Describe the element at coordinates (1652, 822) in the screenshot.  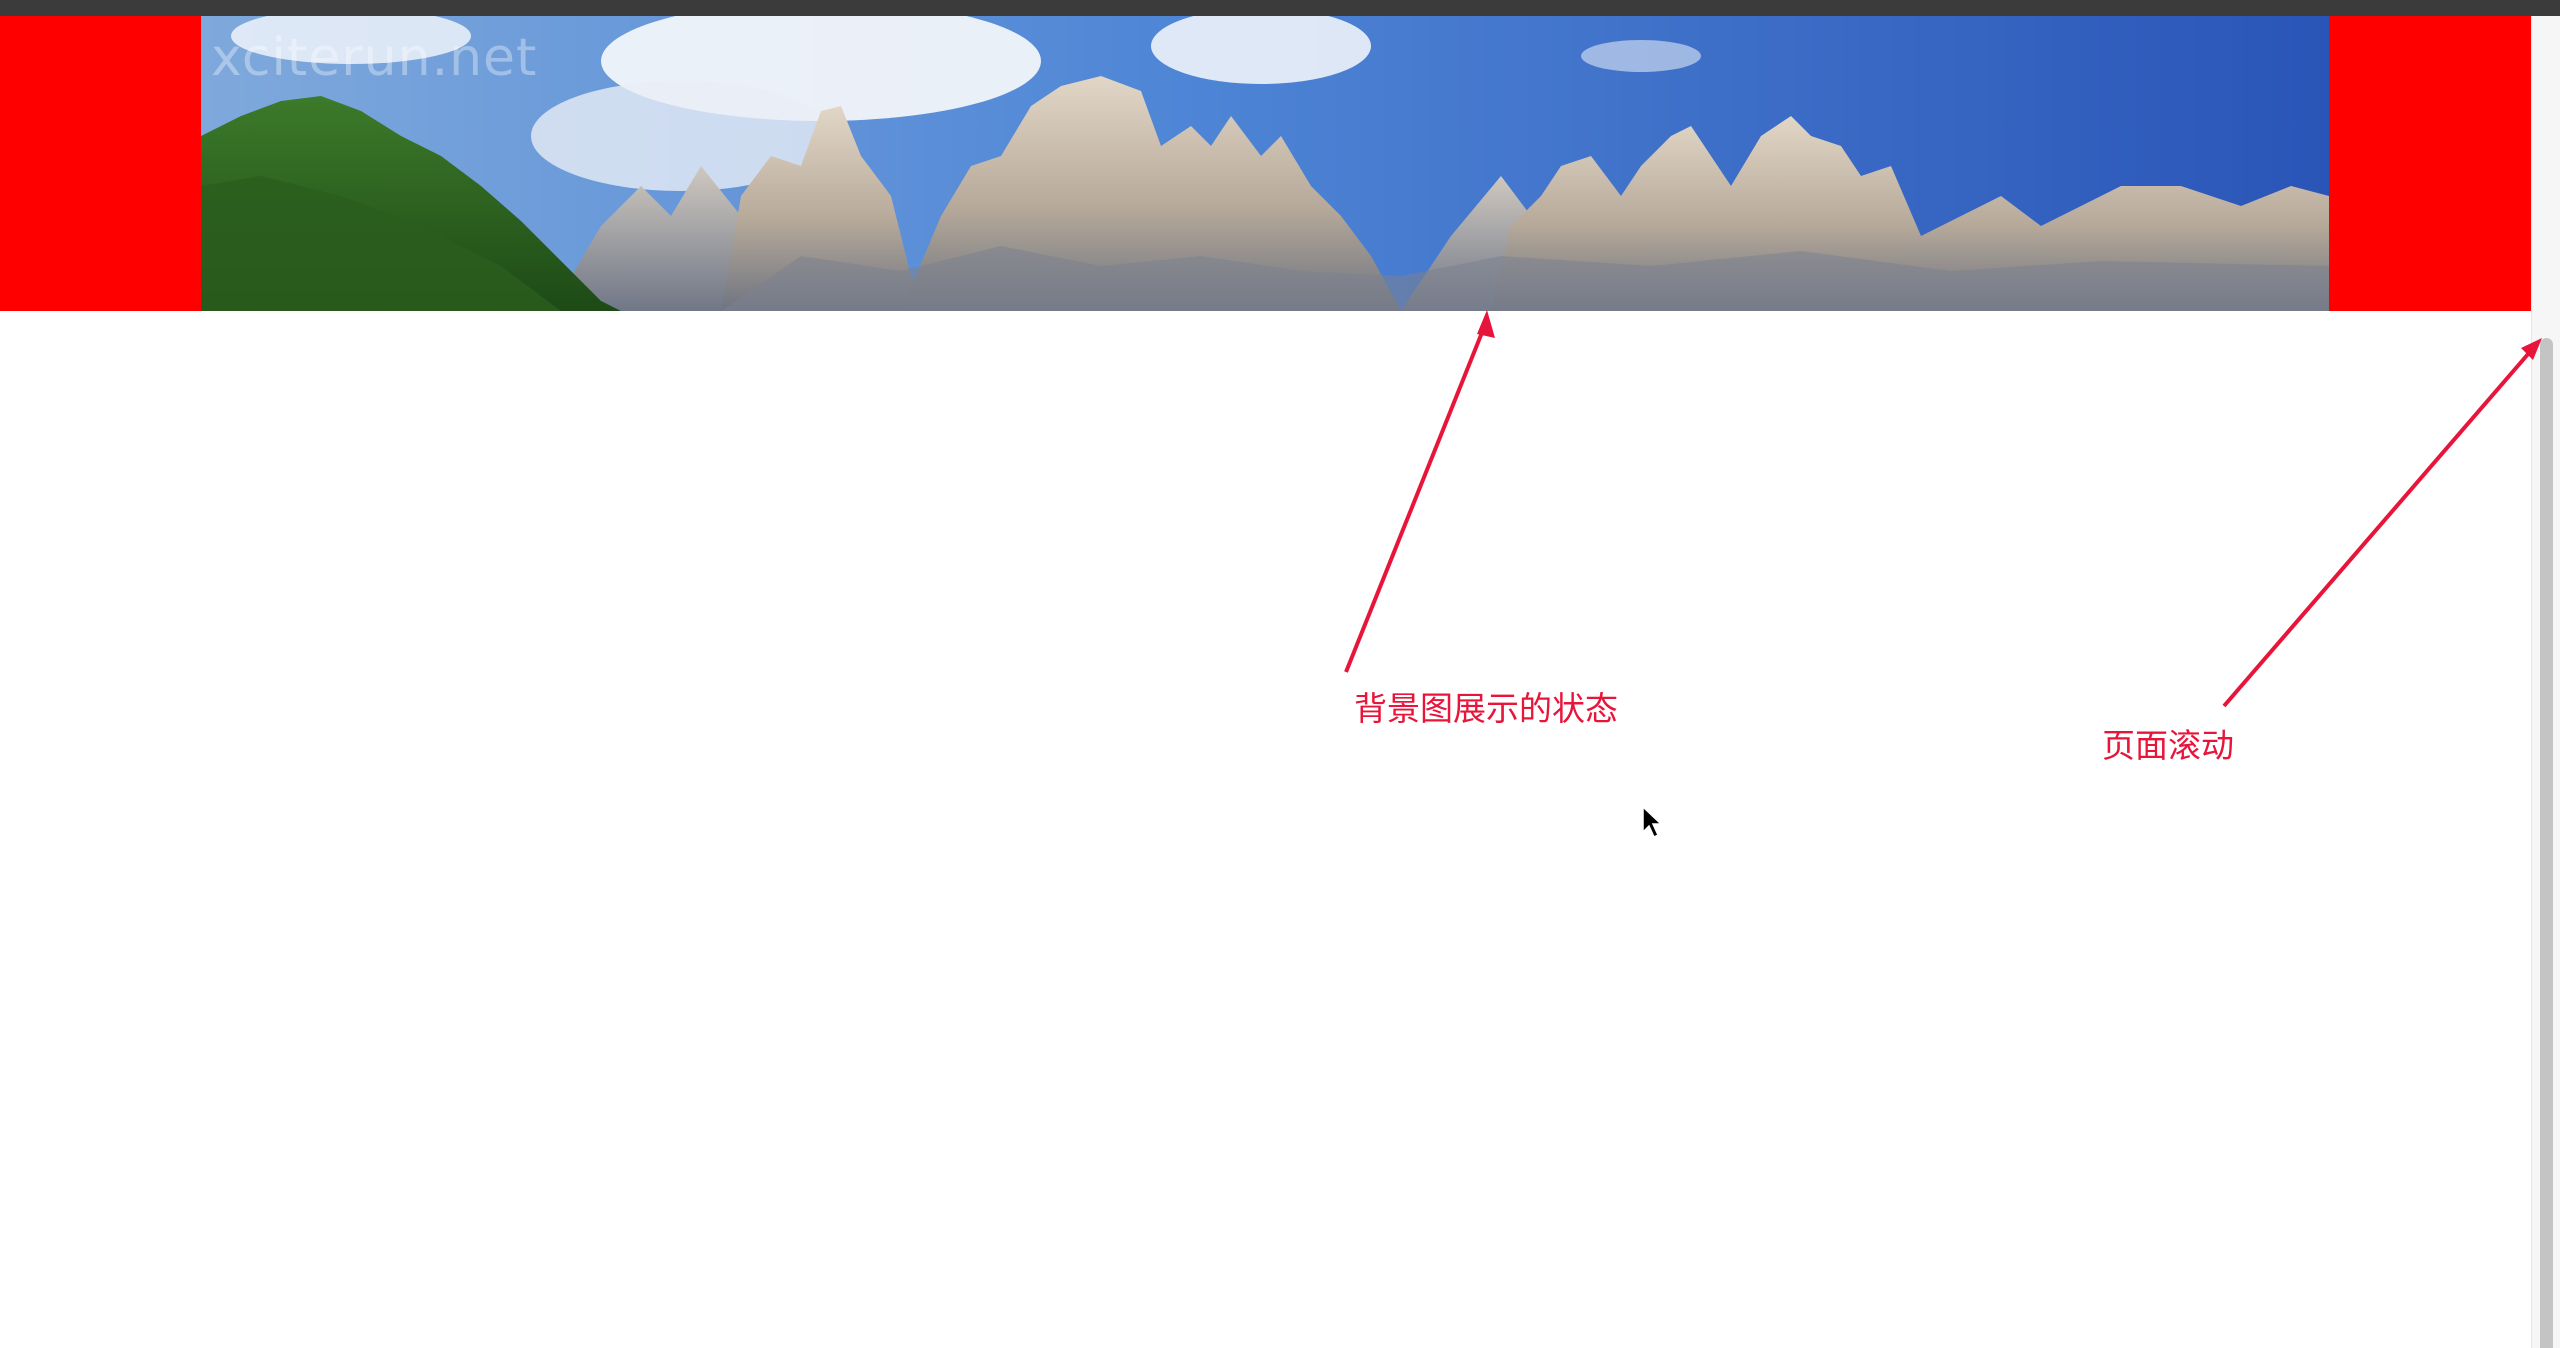
I see `mouse-cursor-icon` at that location.